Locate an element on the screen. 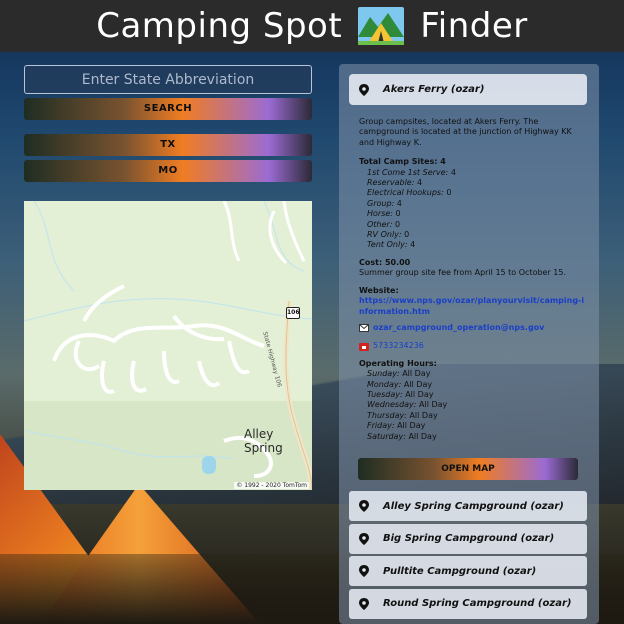 This screenshot has height=624, width=624. campground-name: Round Spring Campground (ozar) is located at coordinates (477, 603).